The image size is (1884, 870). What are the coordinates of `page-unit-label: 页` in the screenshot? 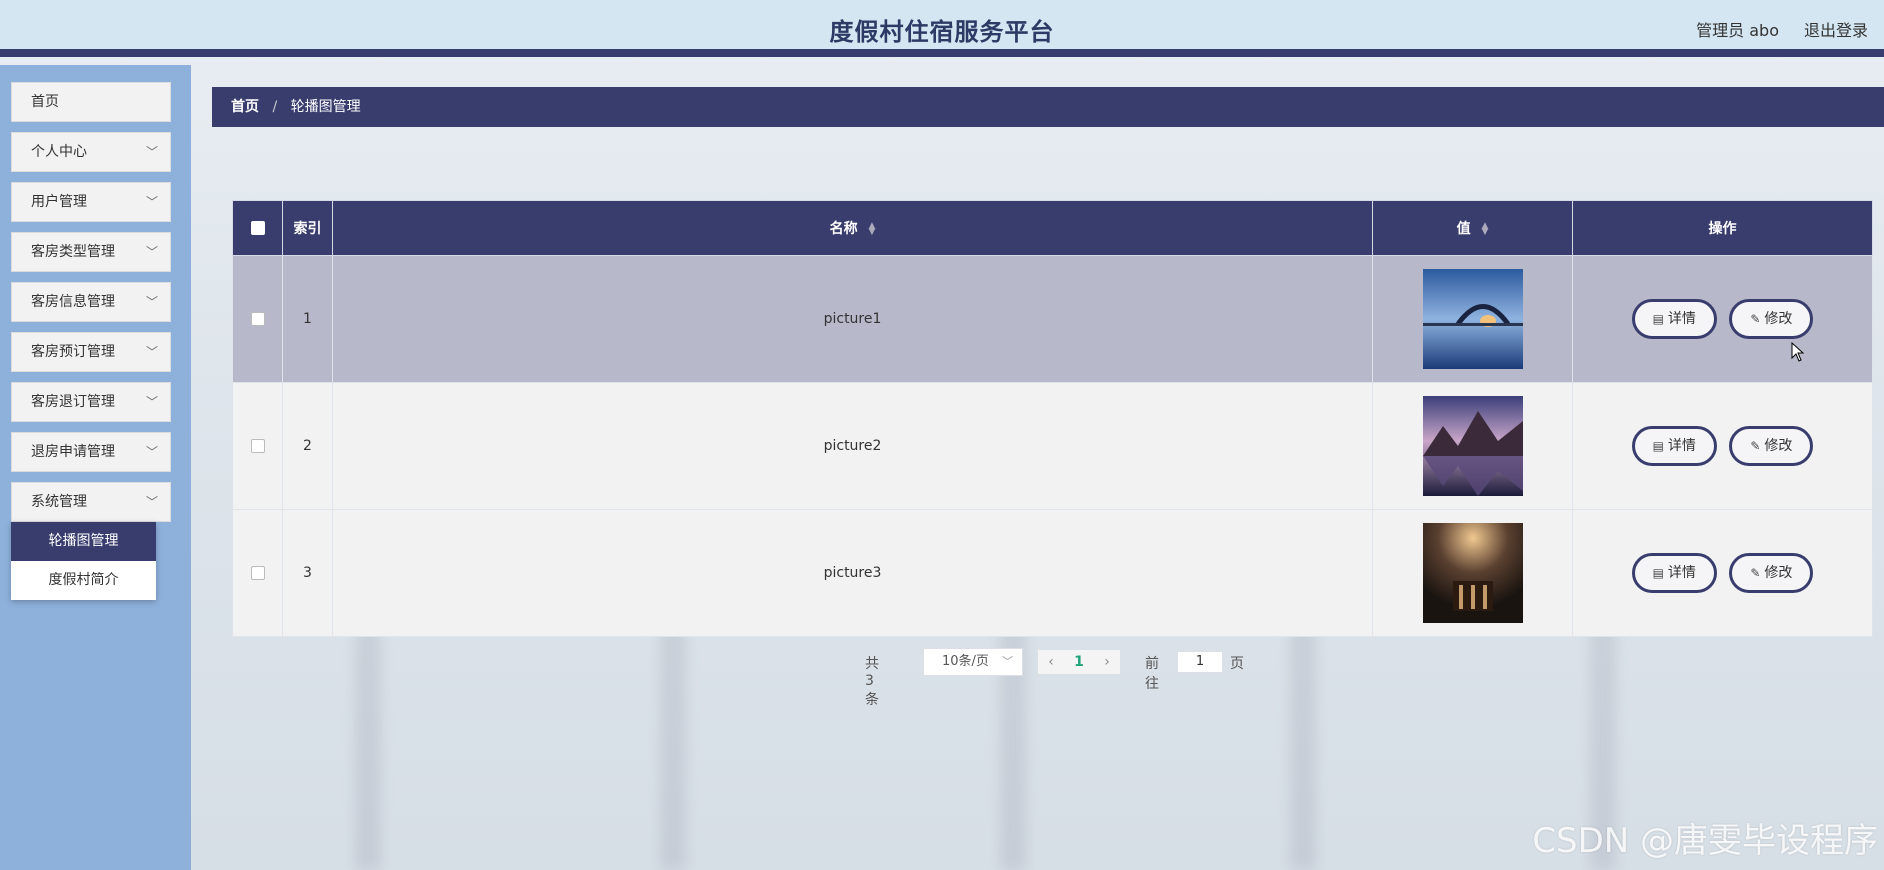 It's located at (1237, 664).